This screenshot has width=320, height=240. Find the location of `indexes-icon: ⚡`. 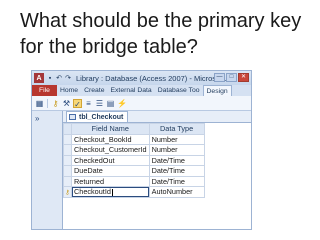

indexes-icon: ⚡ is located at coordinates (122, 103).